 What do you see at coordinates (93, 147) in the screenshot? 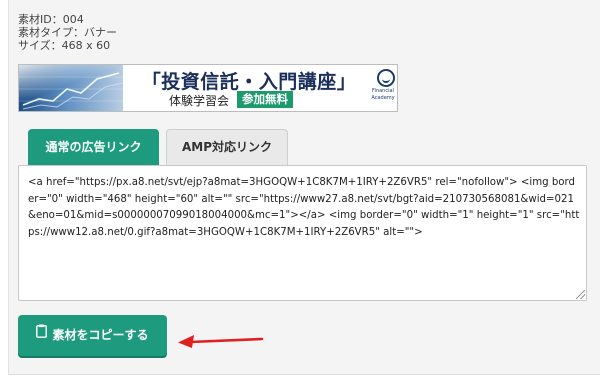
I see `tab-standard-link: 通常の広告リンク` at bounding box center [93, 147].